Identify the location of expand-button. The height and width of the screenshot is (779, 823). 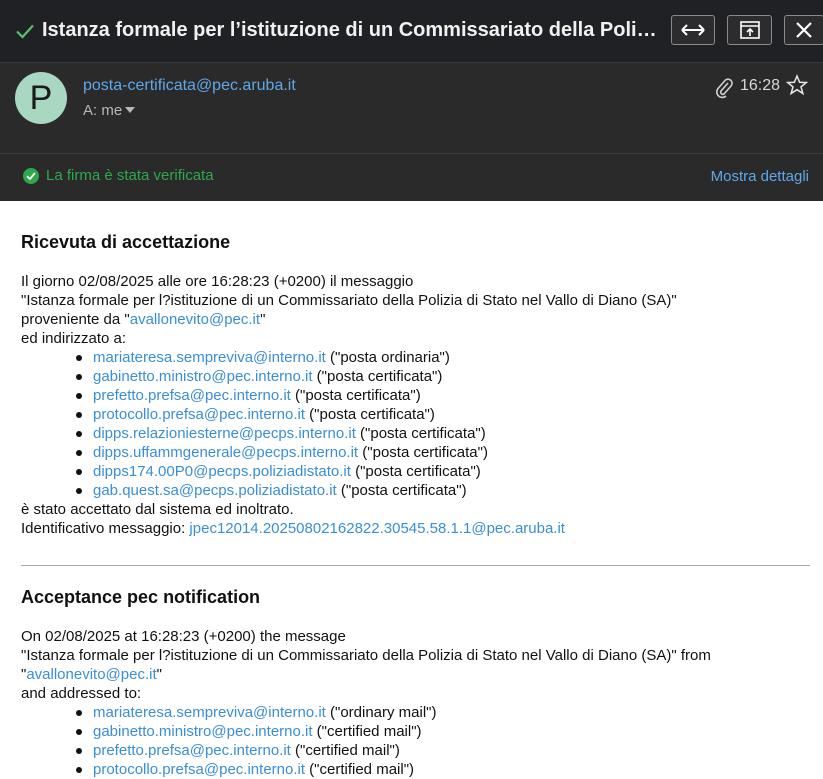
(693, 30).